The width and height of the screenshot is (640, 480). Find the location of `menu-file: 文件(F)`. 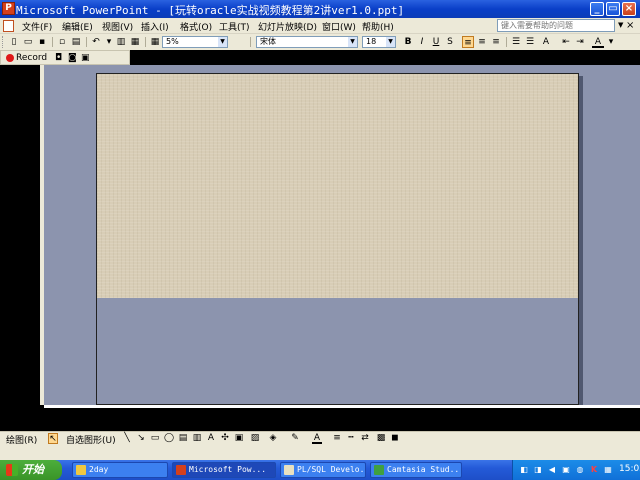

menu-file: 文件(F) is located at coordinates (37, 26).